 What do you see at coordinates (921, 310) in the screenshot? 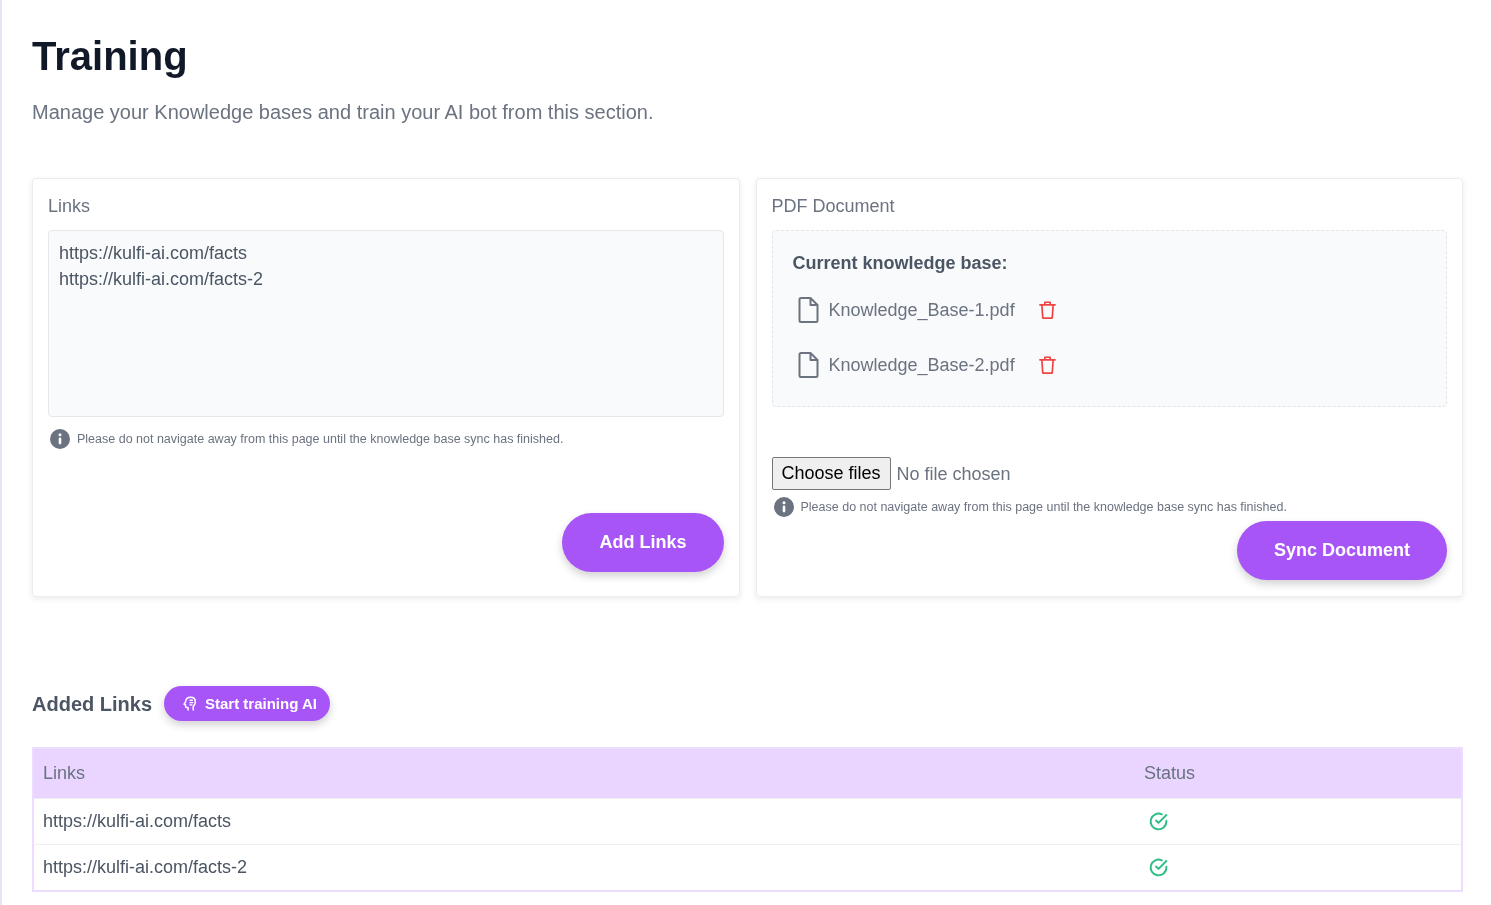
I see `file-name: Knowledge_Base-1.pdf` at bounding box center [921, 310].